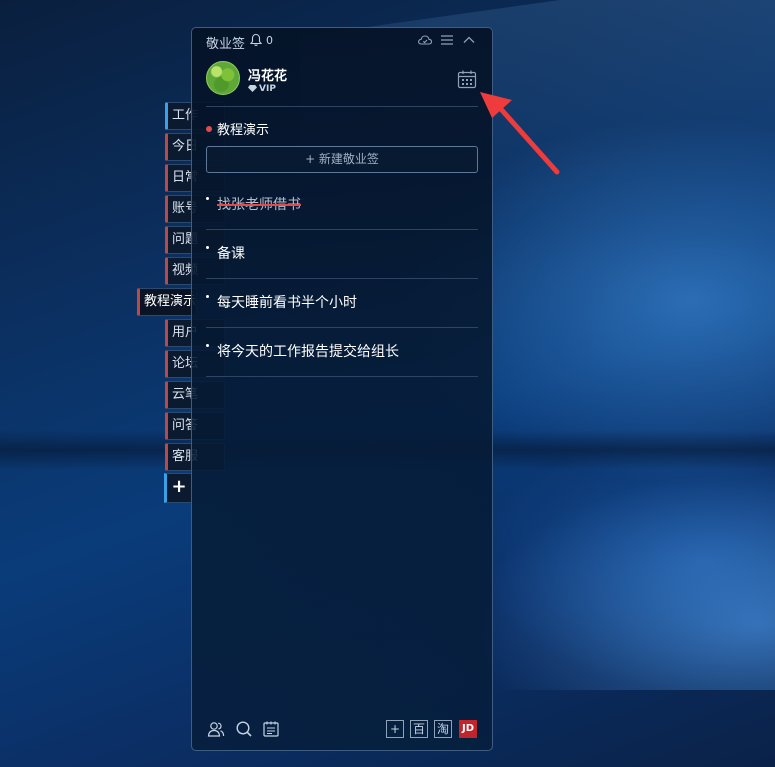 Image resolution: width=775 pixels, height=767 pixels. Describe the element at coordinates (342, 254) in the screenshot. I see `todo-item: 备课` at that location.